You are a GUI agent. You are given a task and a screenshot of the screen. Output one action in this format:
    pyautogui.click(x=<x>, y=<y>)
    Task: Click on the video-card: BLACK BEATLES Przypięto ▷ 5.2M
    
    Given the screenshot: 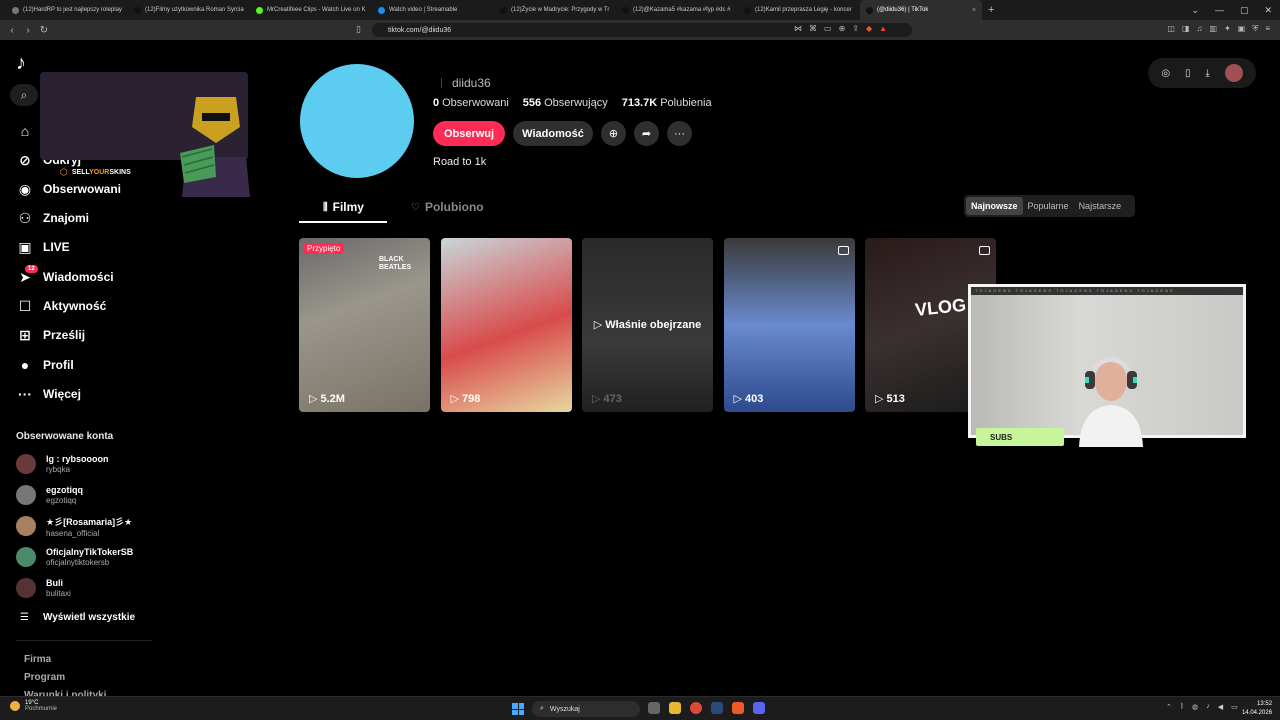 What is the action you would take?
    pyautogui.click(x=364, y=325)
    